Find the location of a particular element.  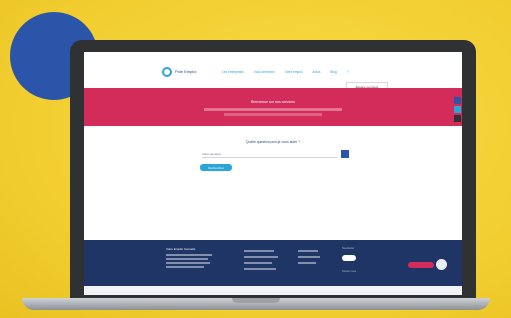

site-logo: Pôle Emploi is located at coordinates (182, 72).